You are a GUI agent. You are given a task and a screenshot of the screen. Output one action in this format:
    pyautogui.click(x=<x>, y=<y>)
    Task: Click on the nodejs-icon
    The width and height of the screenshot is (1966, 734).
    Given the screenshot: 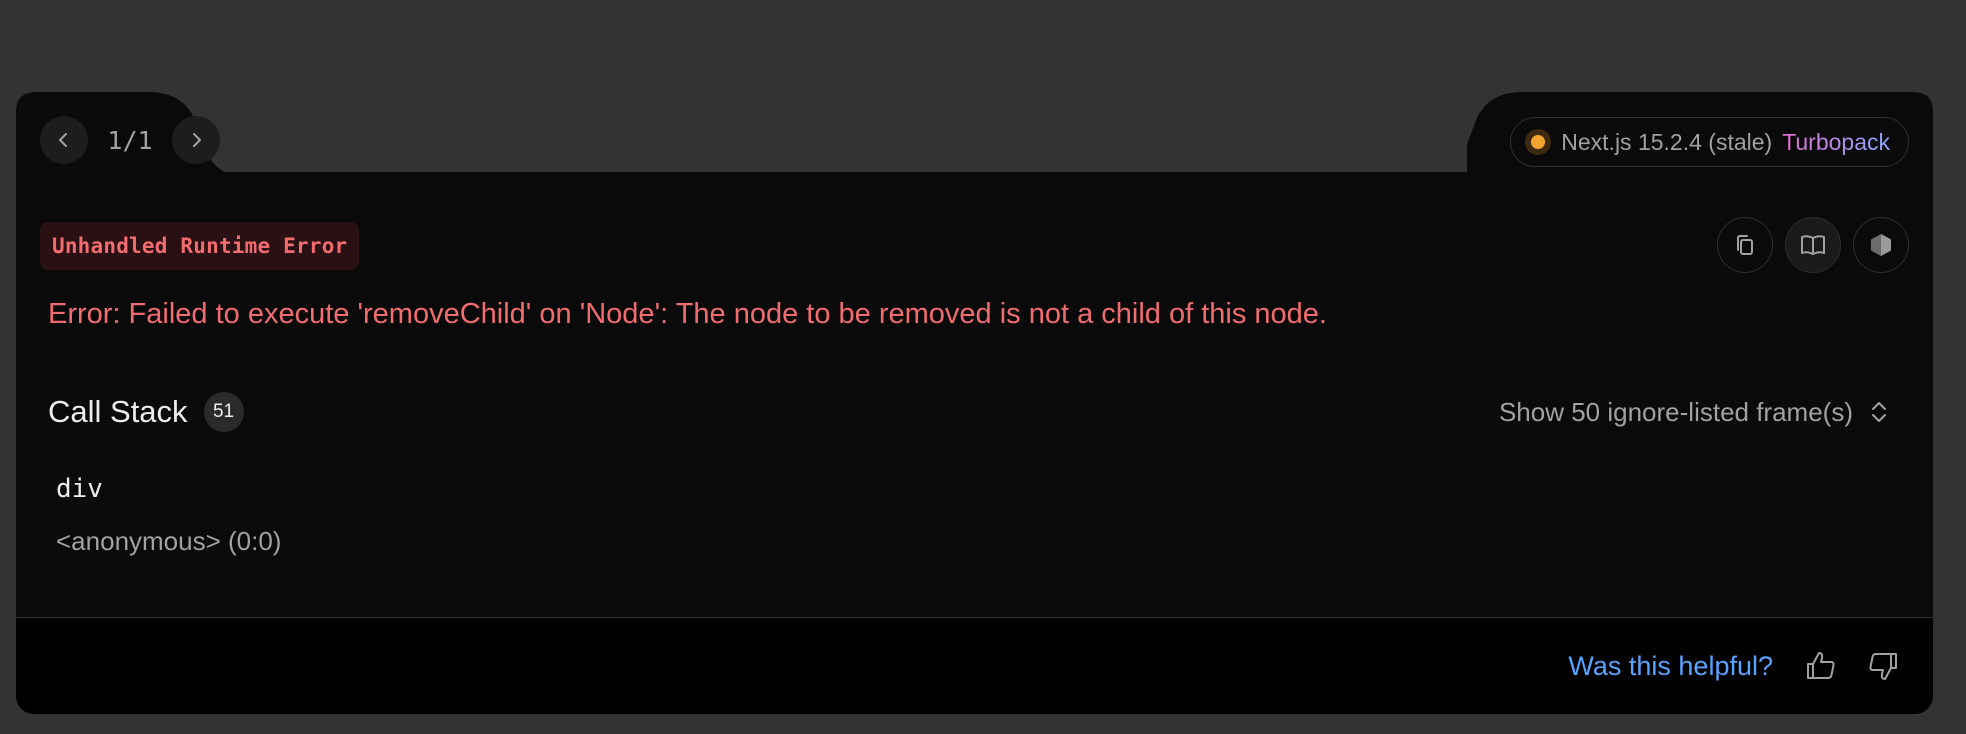 What is the action you would take?
    pyautogui.click(x=1881, y=245)
    